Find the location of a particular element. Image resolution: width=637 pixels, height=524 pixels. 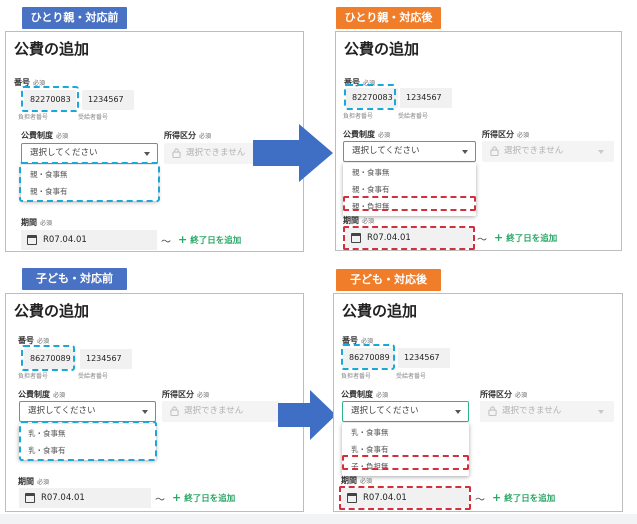

dropdown-option: 親・食事無 is located at coordinates (409, 172).